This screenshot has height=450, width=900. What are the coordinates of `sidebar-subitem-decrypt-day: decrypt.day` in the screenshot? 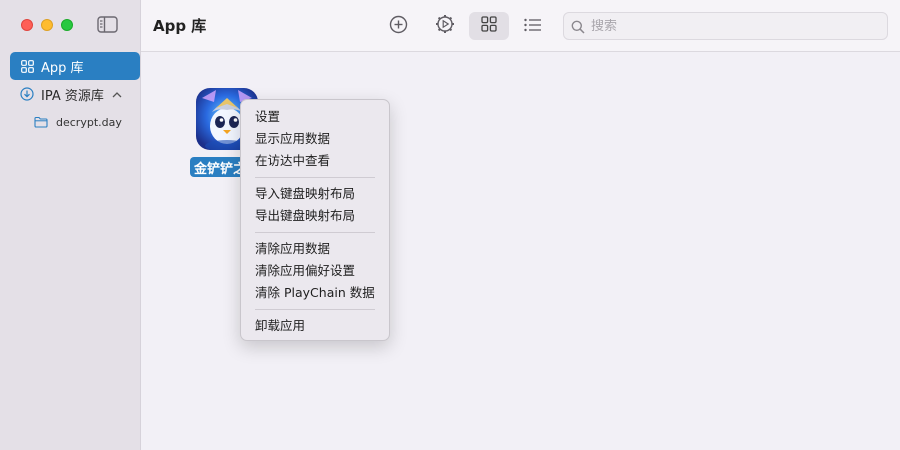 It's located at (78, 122).